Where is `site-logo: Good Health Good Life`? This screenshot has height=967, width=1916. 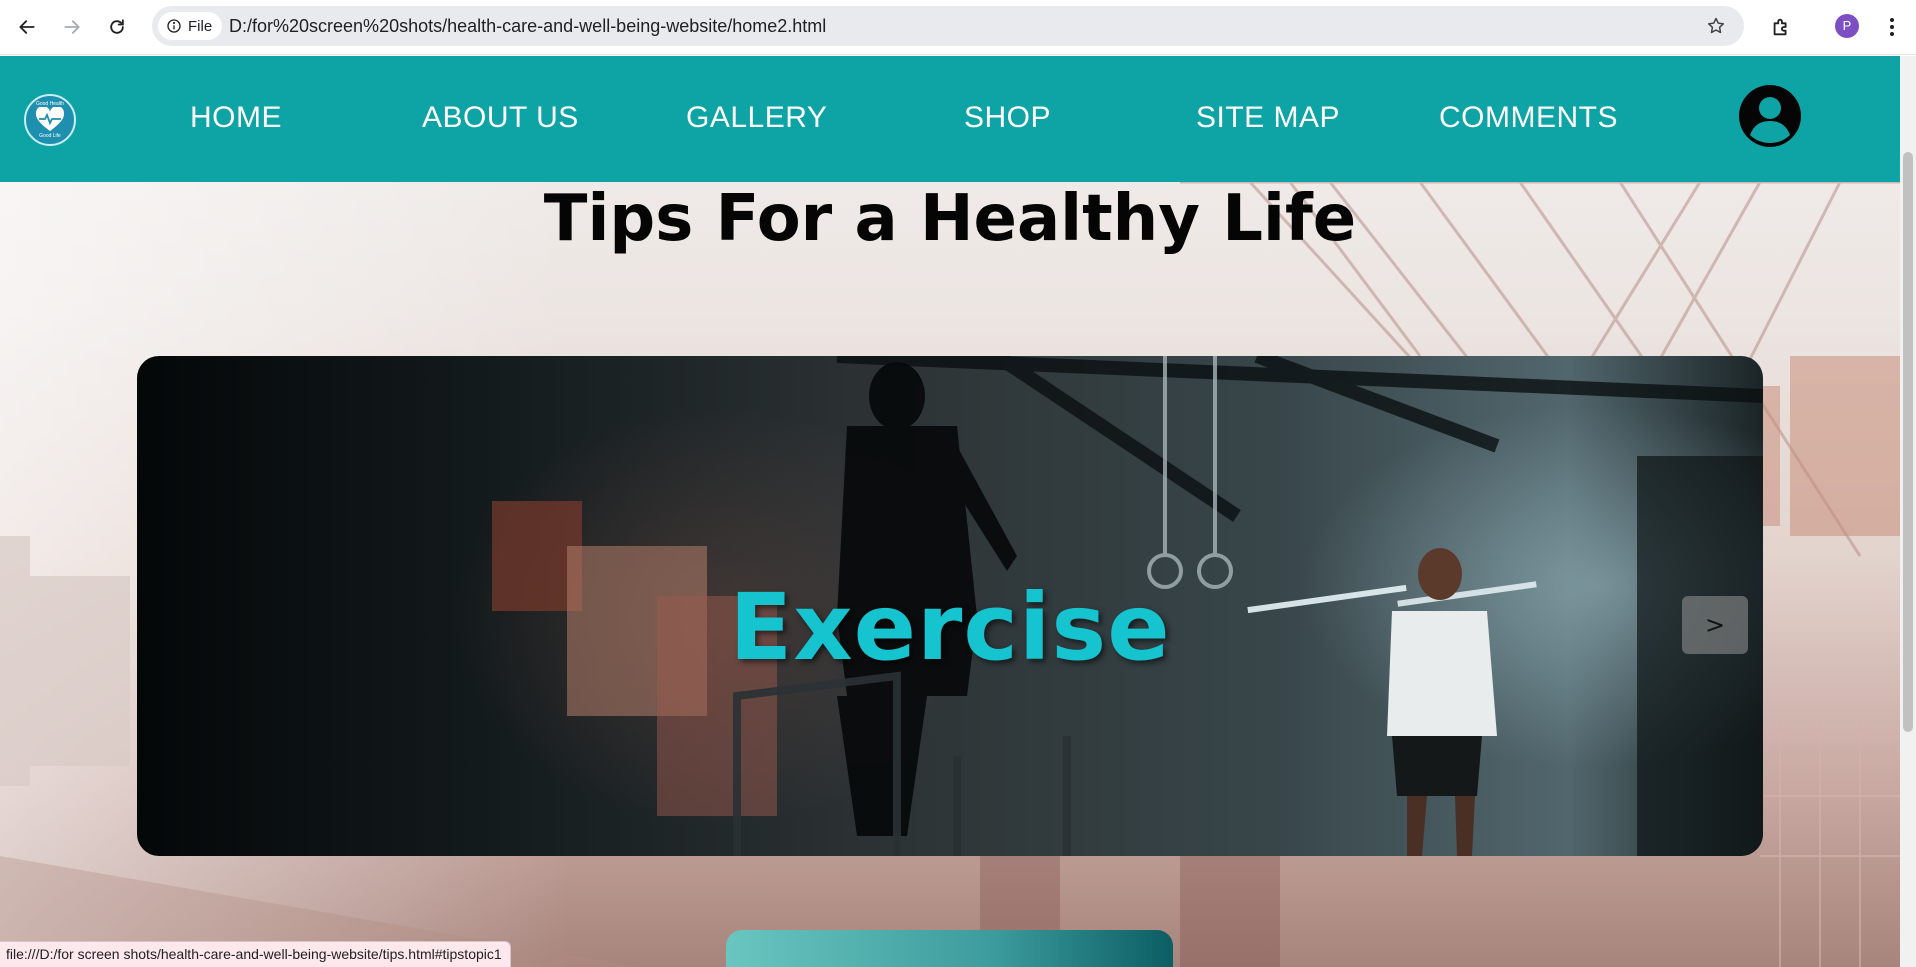 site-logo: Good Health Good Life is located at coordinates (50, 120).